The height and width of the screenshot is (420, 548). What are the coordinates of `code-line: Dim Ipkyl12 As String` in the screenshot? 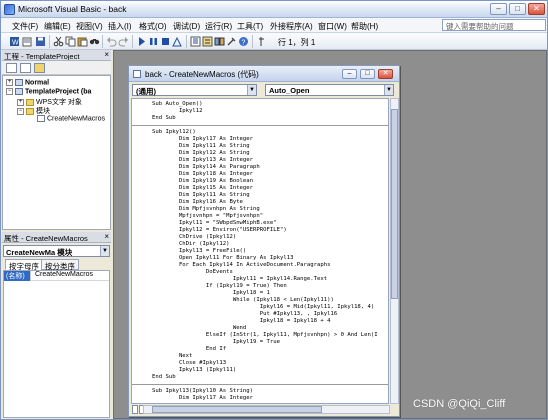 It's located at (201, 153).